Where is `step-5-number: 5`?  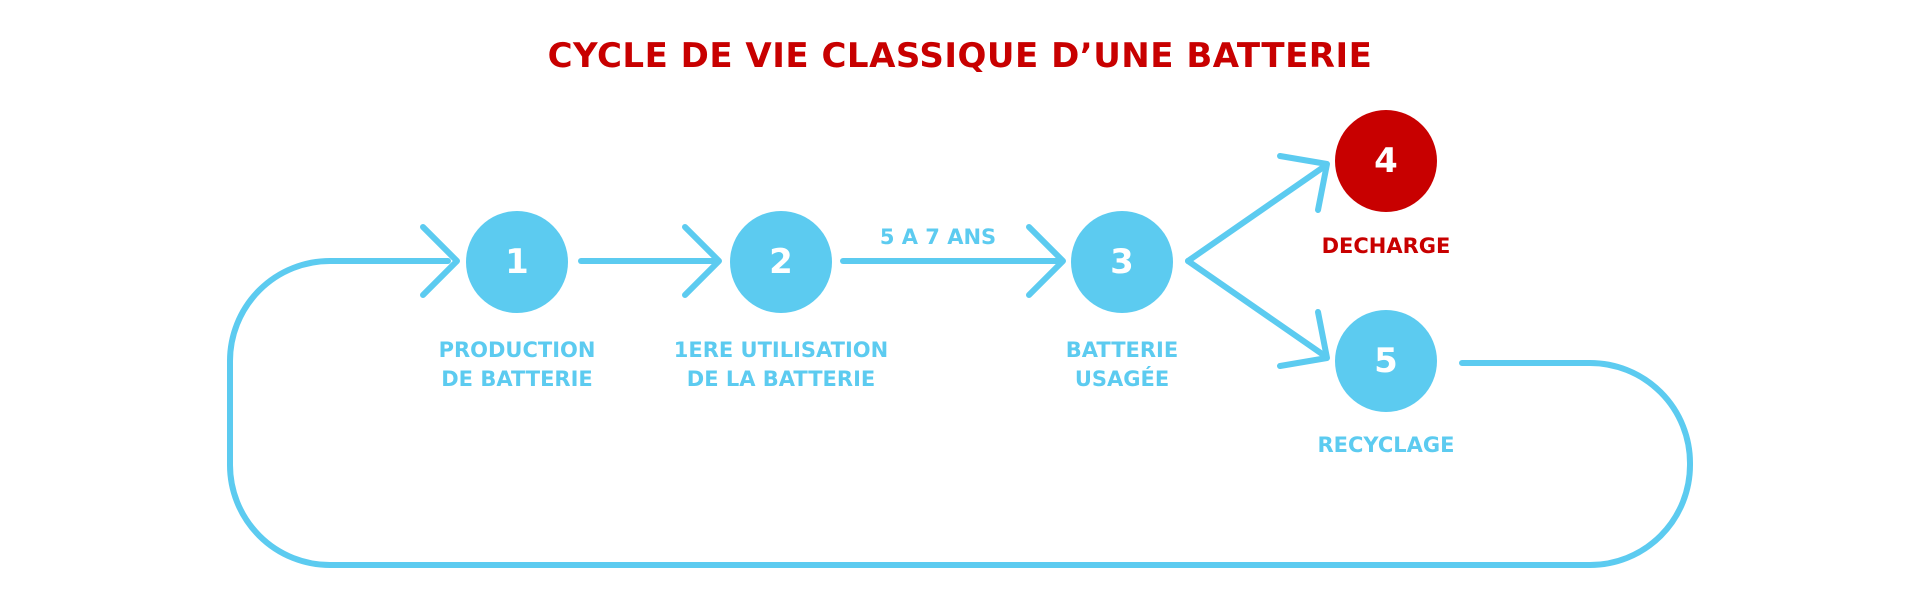 step-5-number: 5 is located at coordinates (1386, 361).